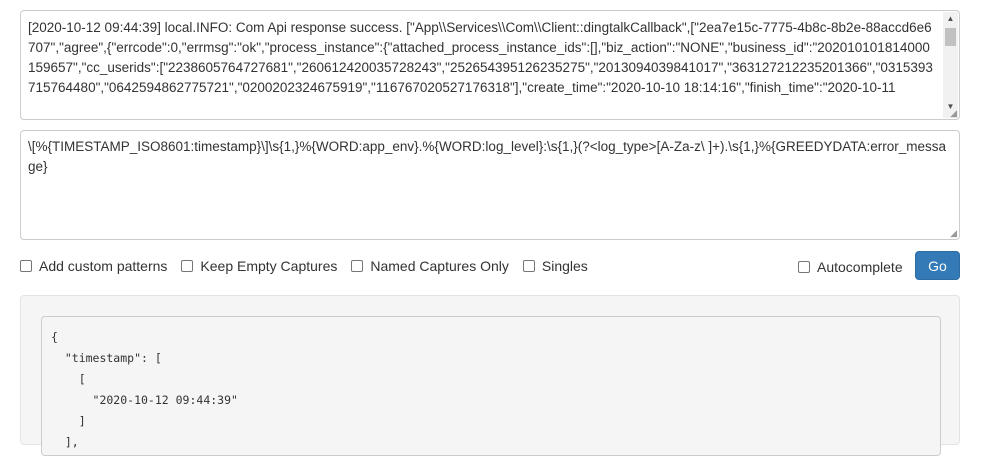 This screenshot has width=988, height=456. Describe the element at coordinates (144, 400) in the screenshot. I see `result-line: "2020-10-12 09:44:39"` at that location.